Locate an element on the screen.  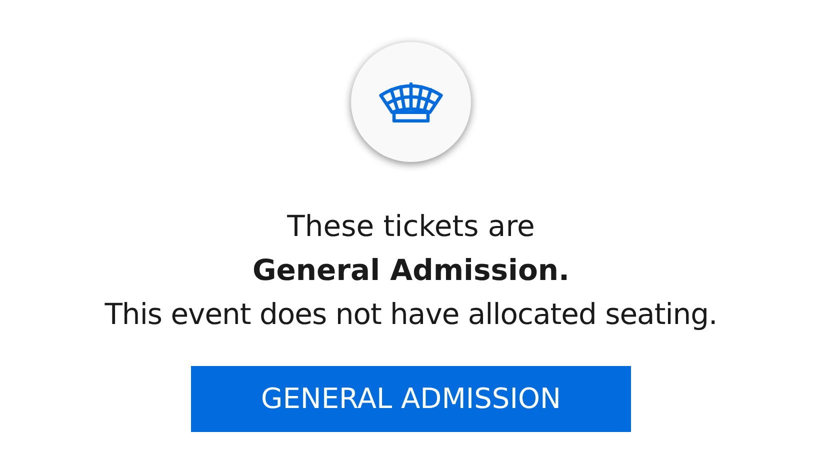
message-heading: General Admission. is located at coordinates (411, 270).